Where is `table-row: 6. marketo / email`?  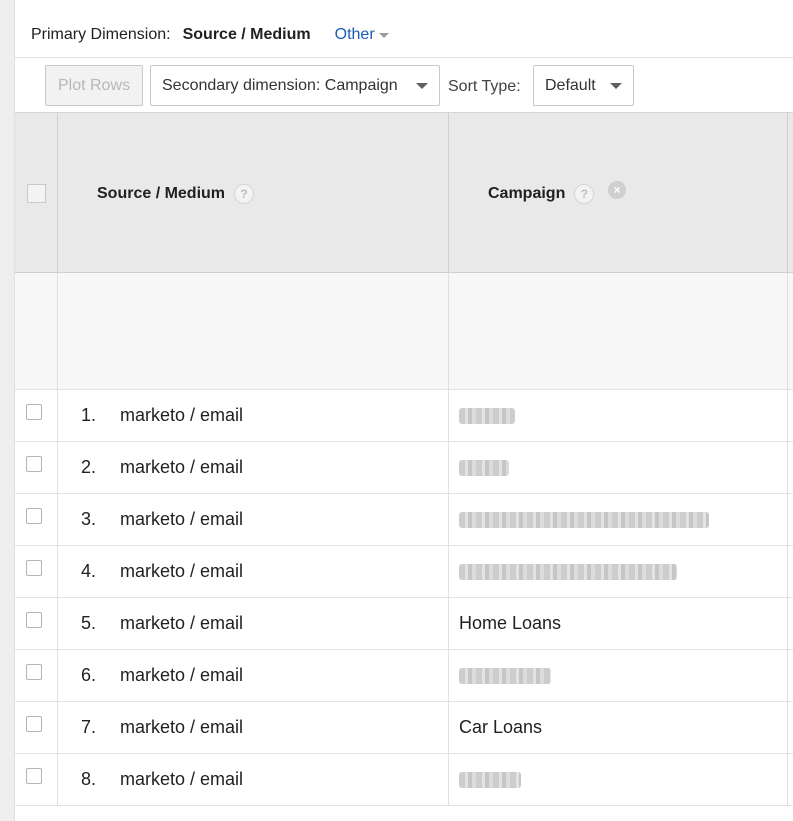 table-row: 6. marketo / email is located at coordinates (404, 676).